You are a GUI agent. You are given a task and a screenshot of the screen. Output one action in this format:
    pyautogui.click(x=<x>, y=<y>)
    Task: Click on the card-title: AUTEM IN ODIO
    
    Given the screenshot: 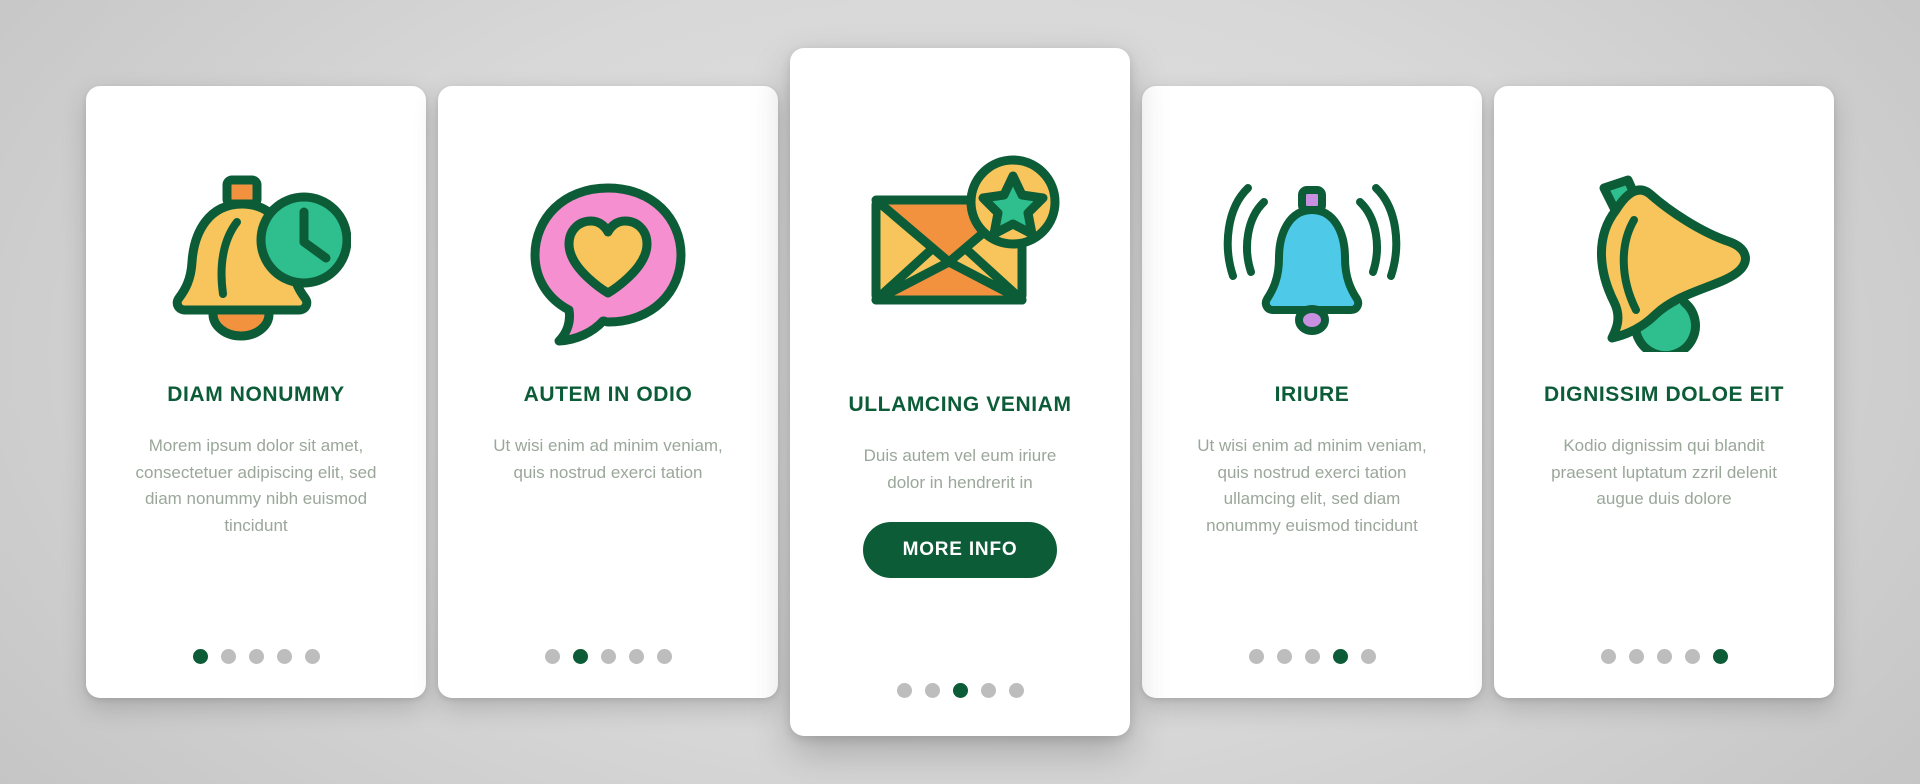 What is the action you would take?
    pyautogui.click(x=608, y=394)
    